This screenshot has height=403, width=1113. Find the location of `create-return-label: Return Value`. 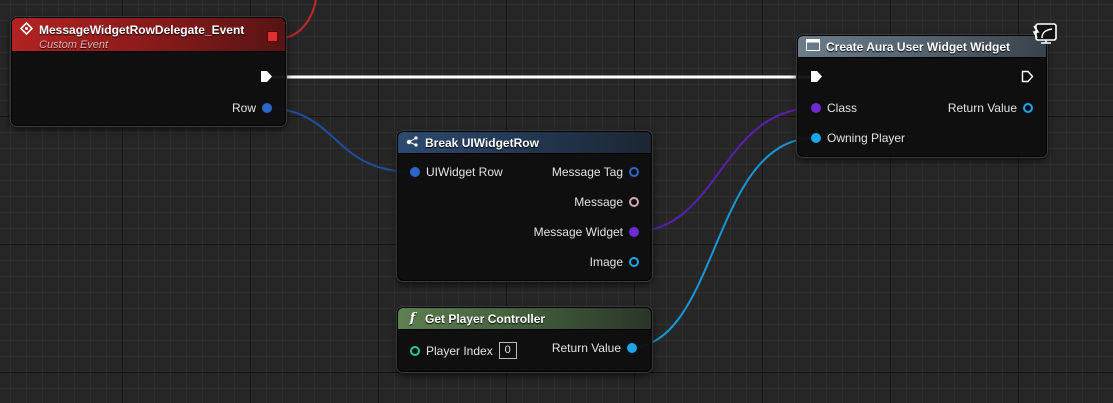

create-return-label: Return Value is located at coordinates (982, 108).